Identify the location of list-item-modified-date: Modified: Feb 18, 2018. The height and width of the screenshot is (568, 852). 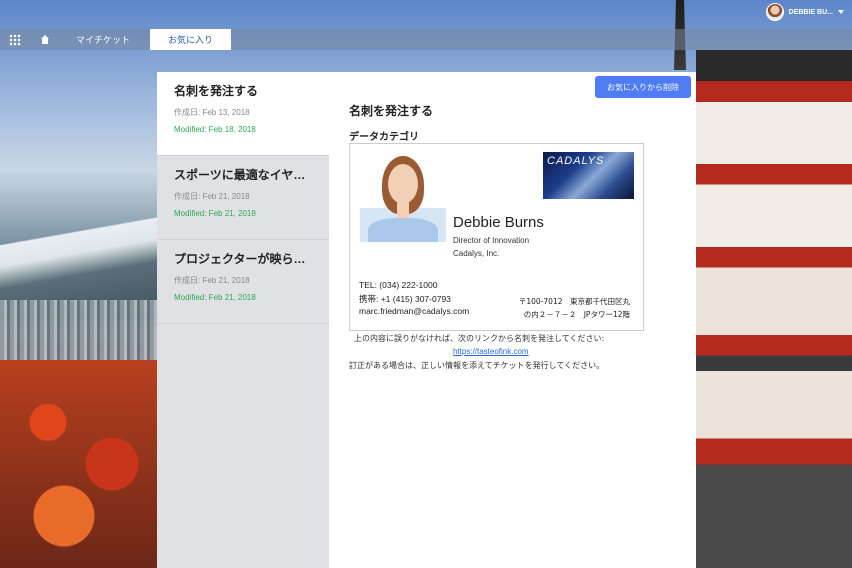
(215, 129).